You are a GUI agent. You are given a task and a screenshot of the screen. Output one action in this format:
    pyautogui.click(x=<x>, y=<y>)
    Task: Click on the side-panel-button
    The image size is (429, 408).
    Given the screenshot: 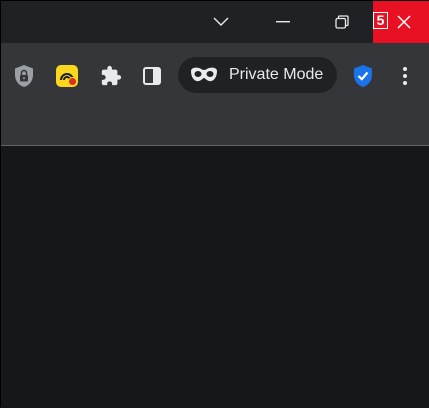 What is the action you would take?
    pyautogui.click(x=152, y=76)
    